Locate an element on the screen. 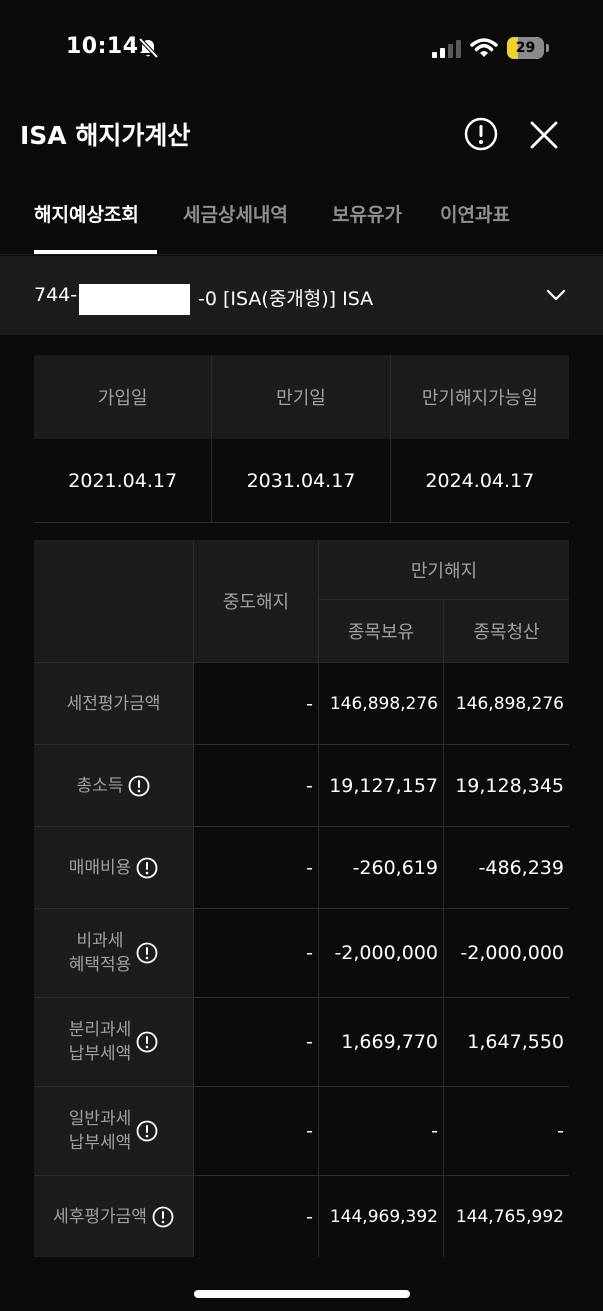 The width and height of the screenshot is (603, 1311). join-date-value: 2021.04.17 is located at coordinates (123, 480).